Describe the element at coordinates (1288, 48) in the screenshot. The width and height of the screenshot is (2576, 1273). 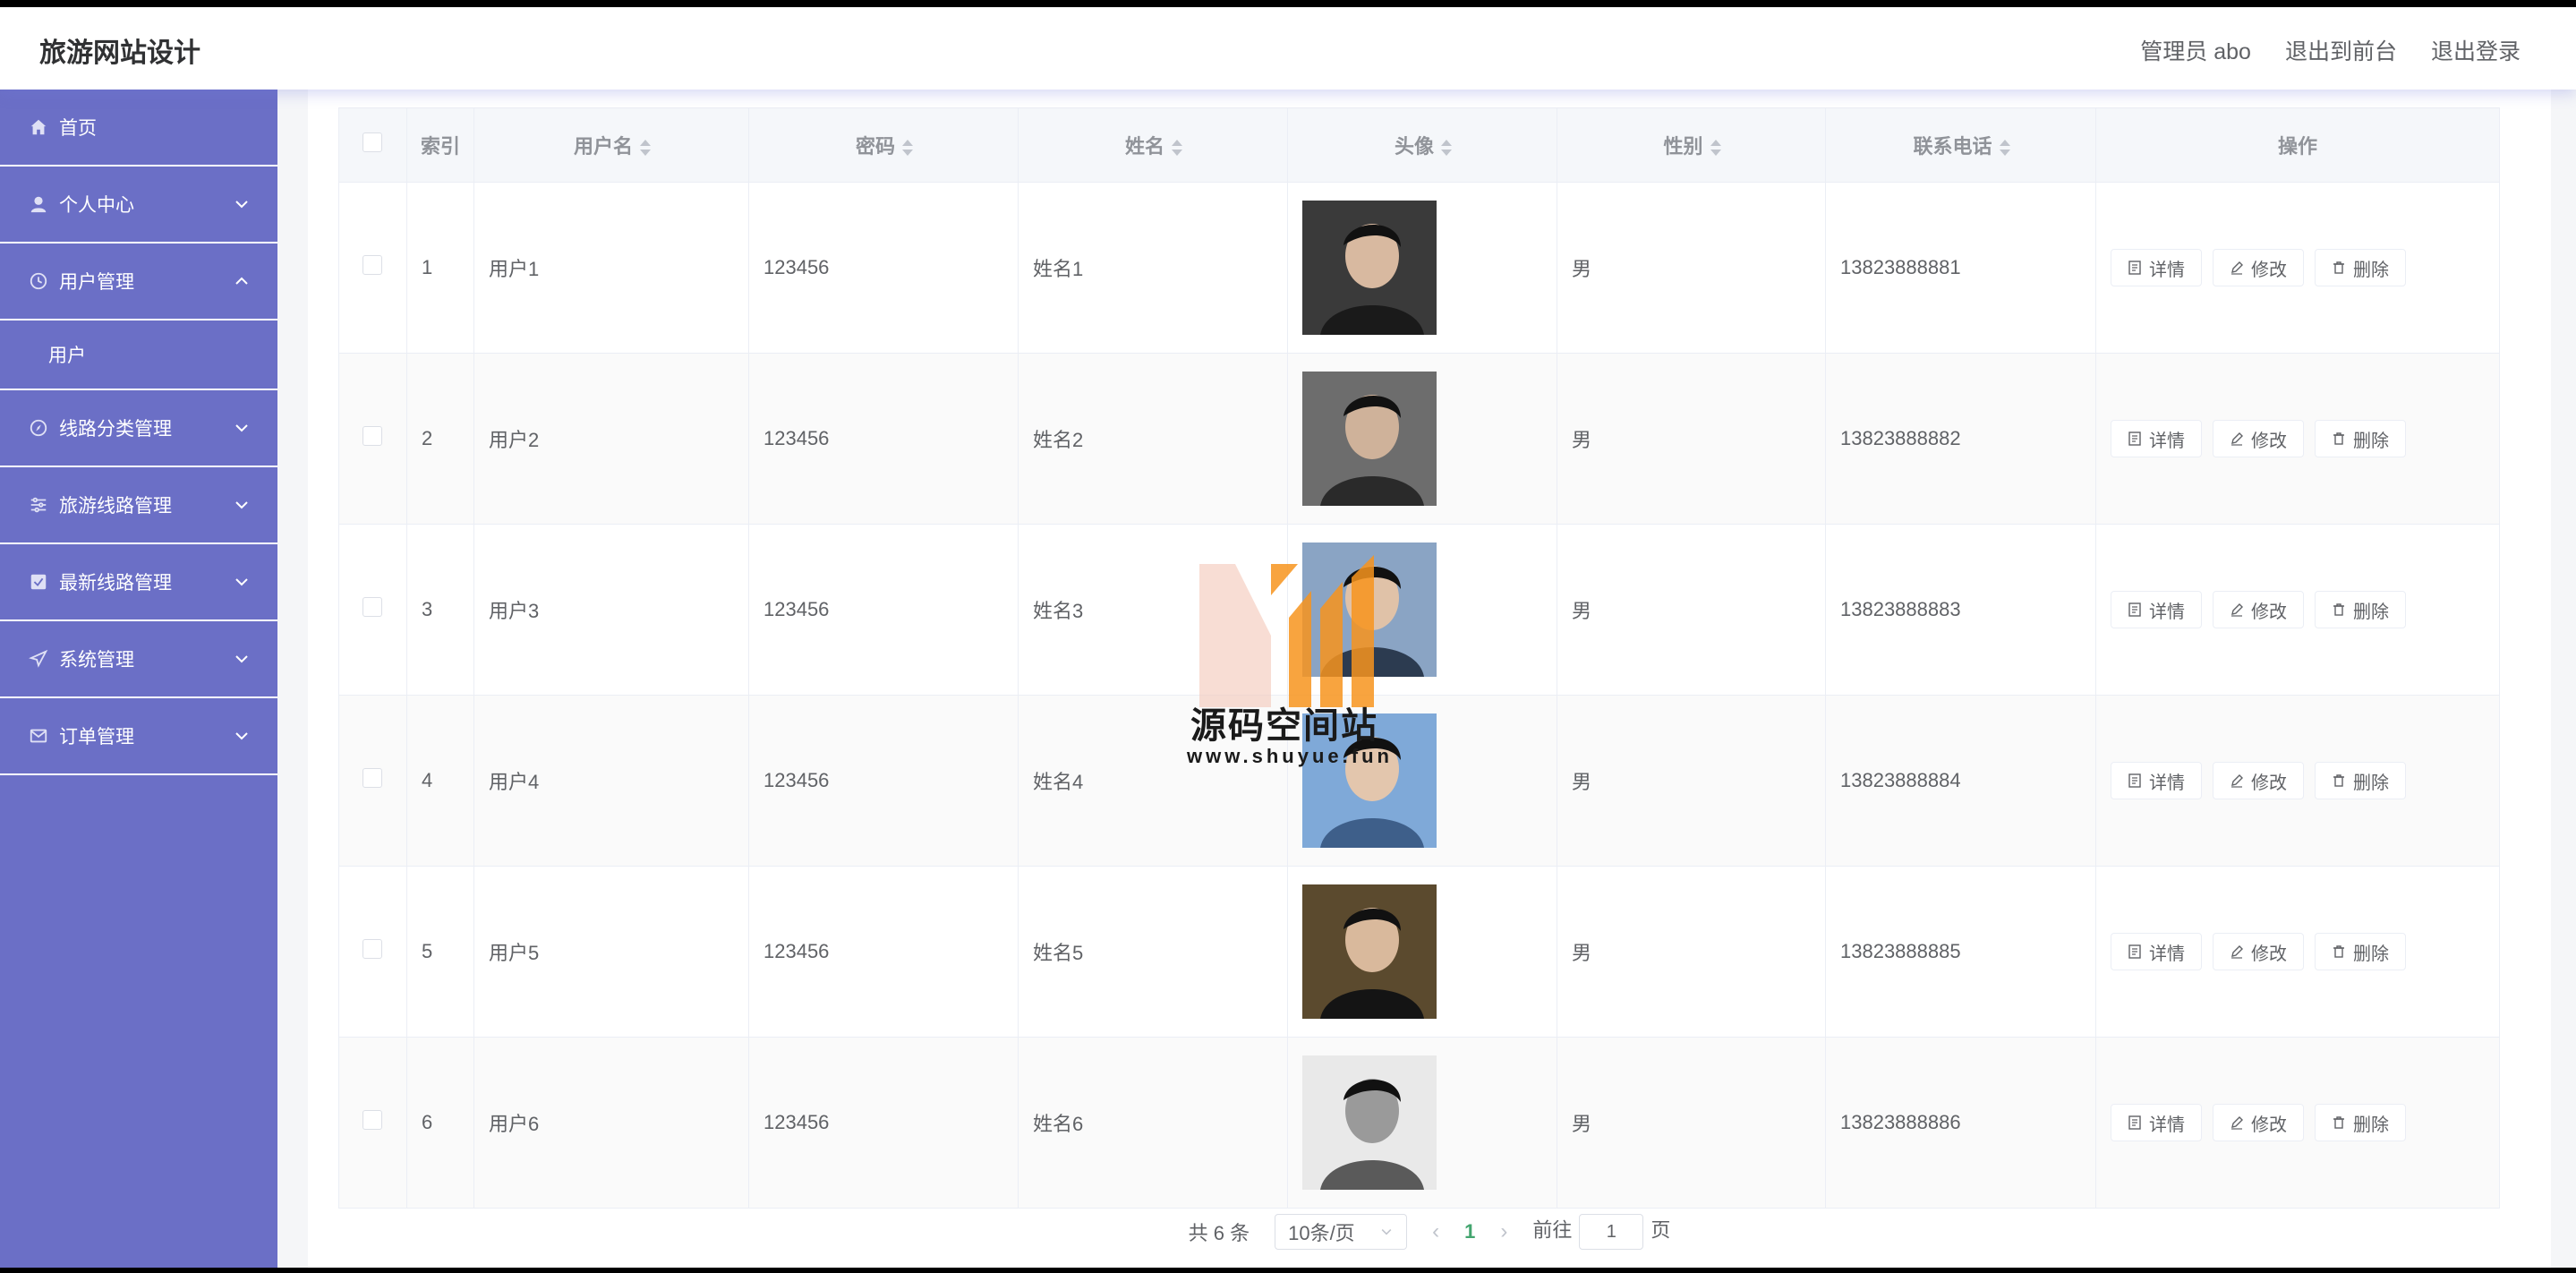
I see `top-header: 旅游网站设计 管理员 abo 退出到前台 退出登录` at that location.